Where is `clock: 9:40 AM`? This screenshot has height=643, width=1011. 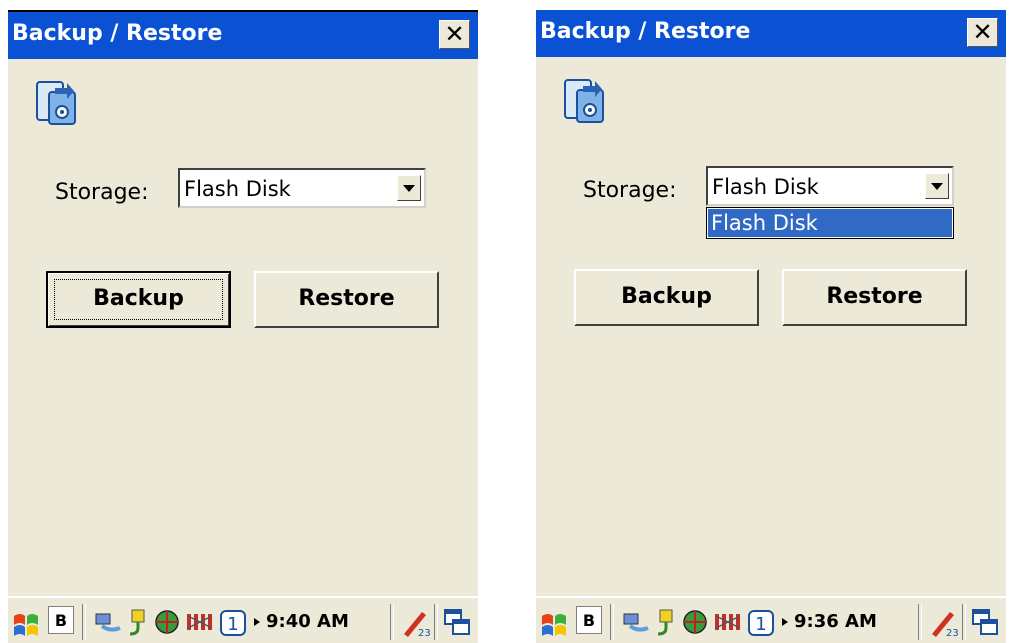 clock: 9:40 AM is located at coordinates (307, 621).